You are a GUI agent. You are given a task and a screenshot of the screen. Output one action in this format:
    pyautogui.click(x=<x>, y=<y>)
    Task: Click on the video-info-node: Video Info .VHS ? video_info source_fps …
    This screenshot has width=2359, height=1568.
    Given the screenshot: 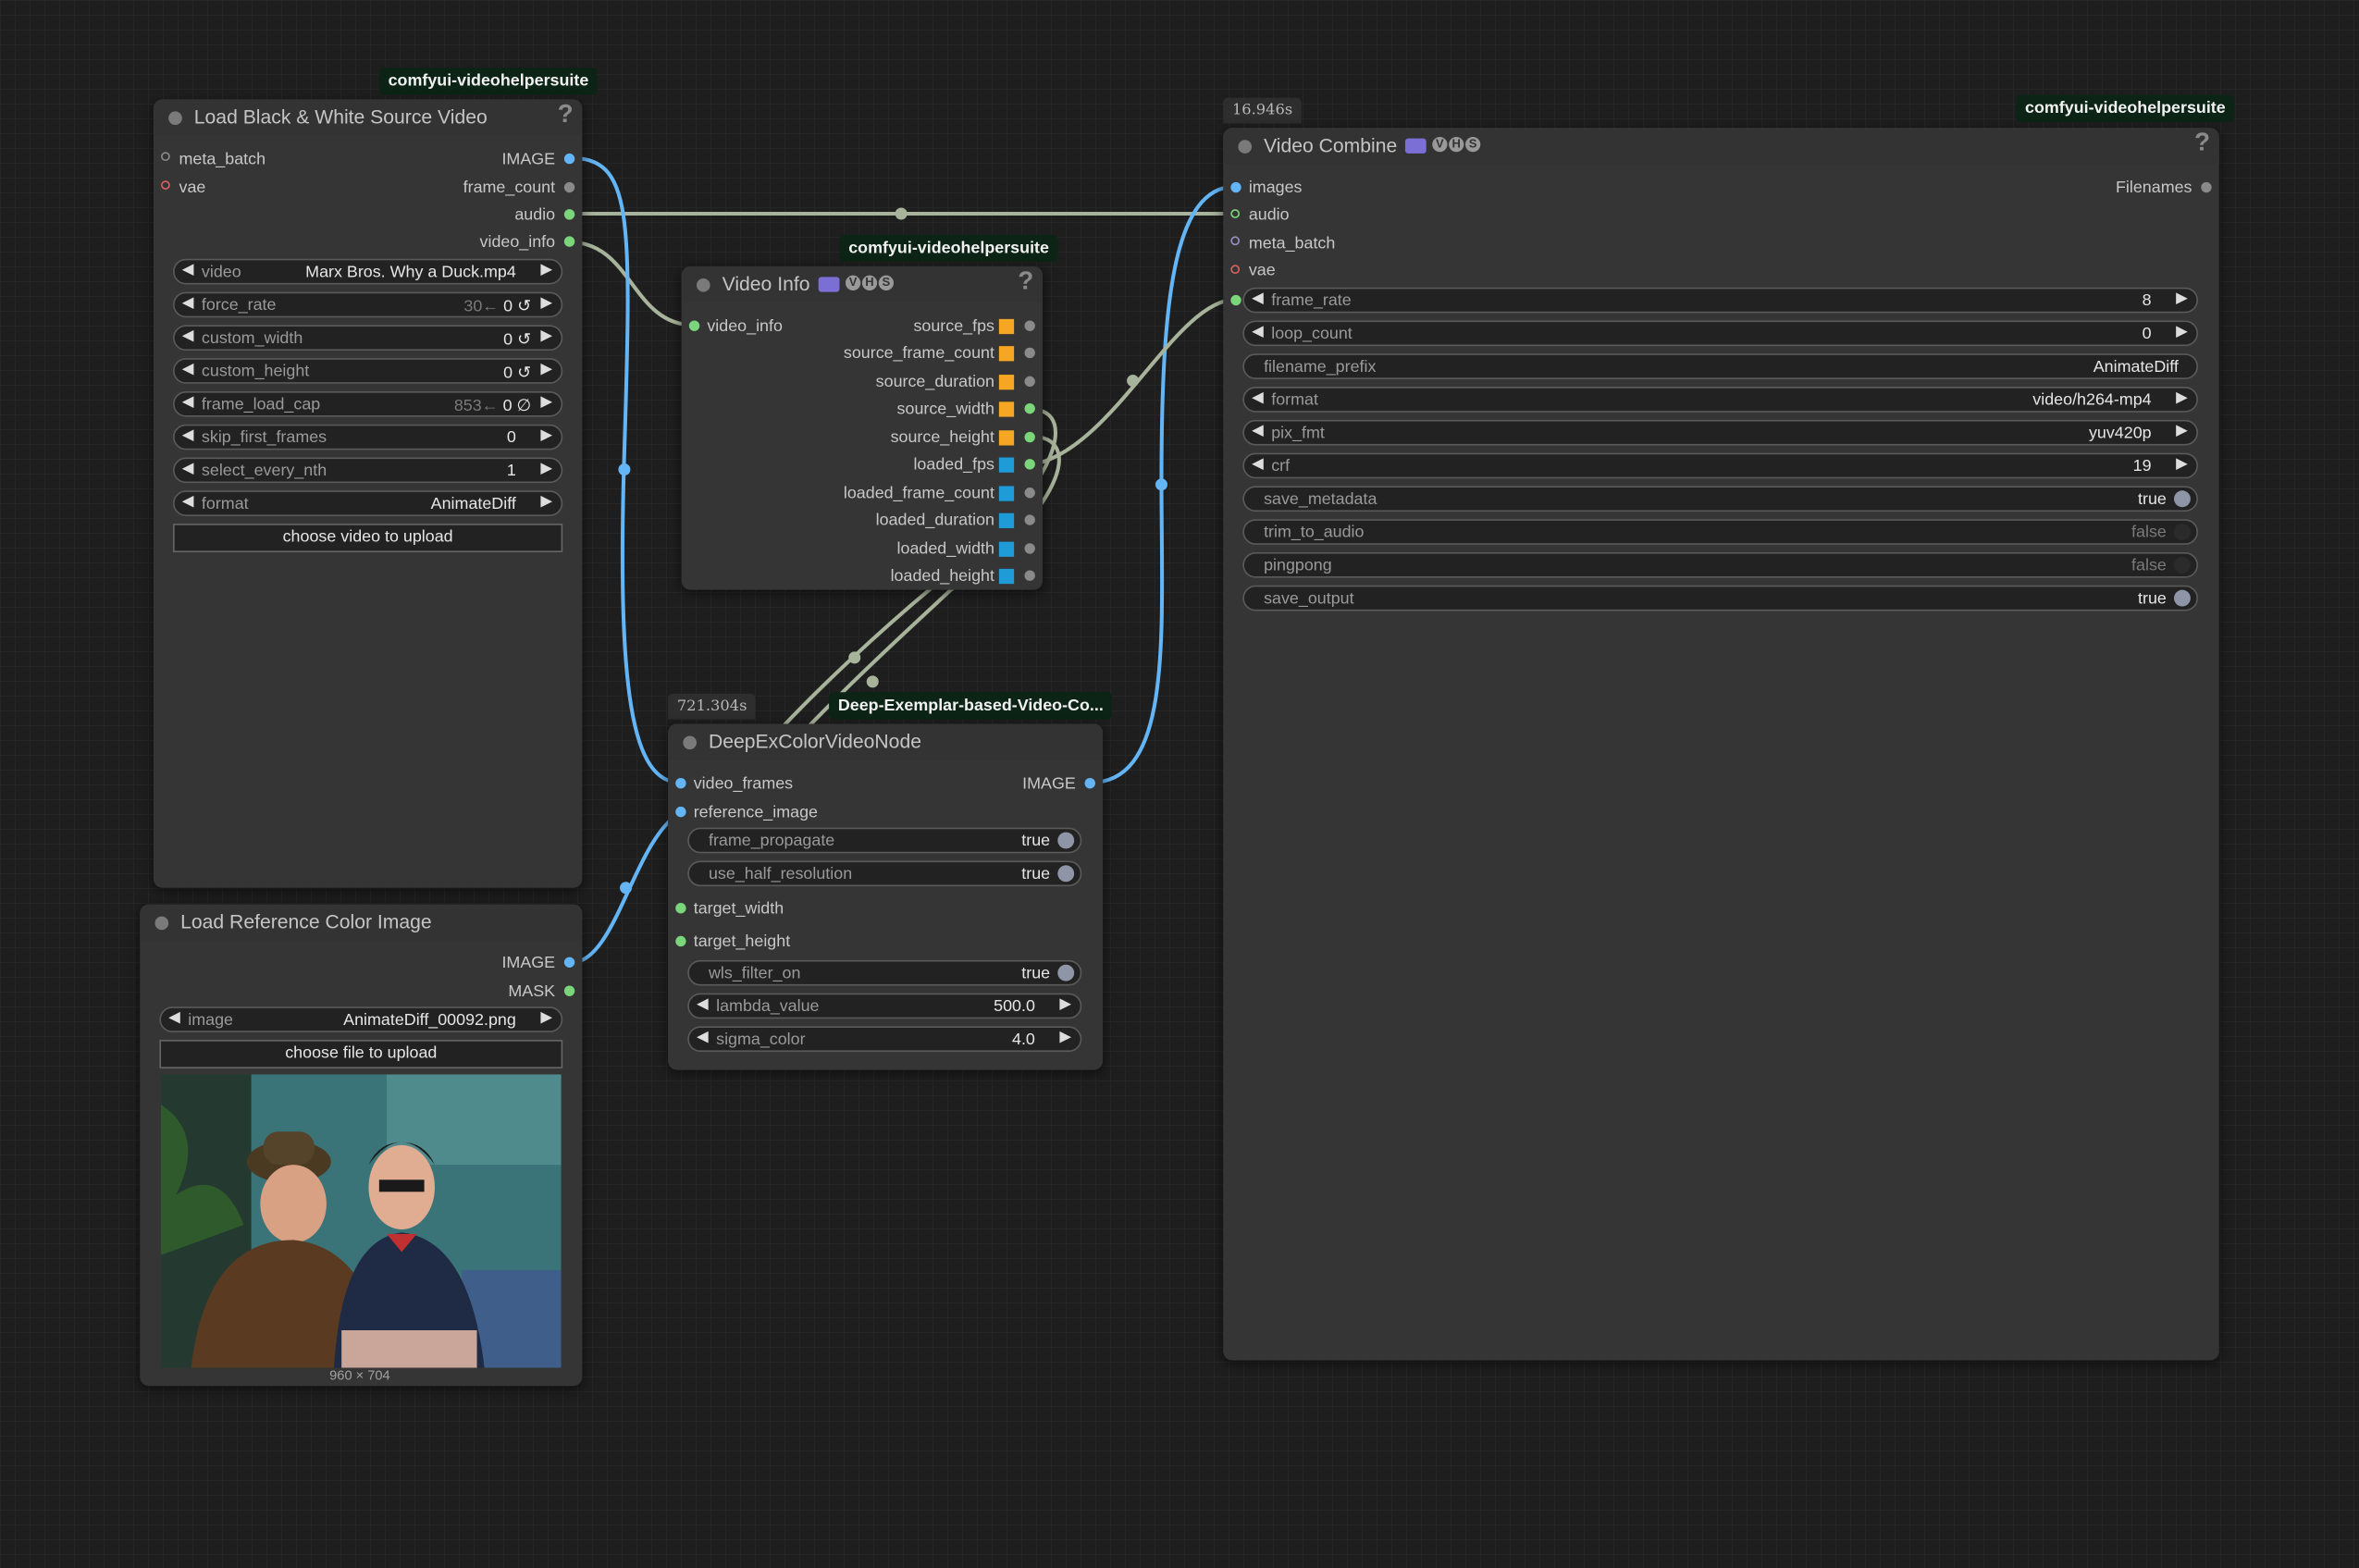 What is the action you would take?
    pyautogui.click(x=862, y=427)
    